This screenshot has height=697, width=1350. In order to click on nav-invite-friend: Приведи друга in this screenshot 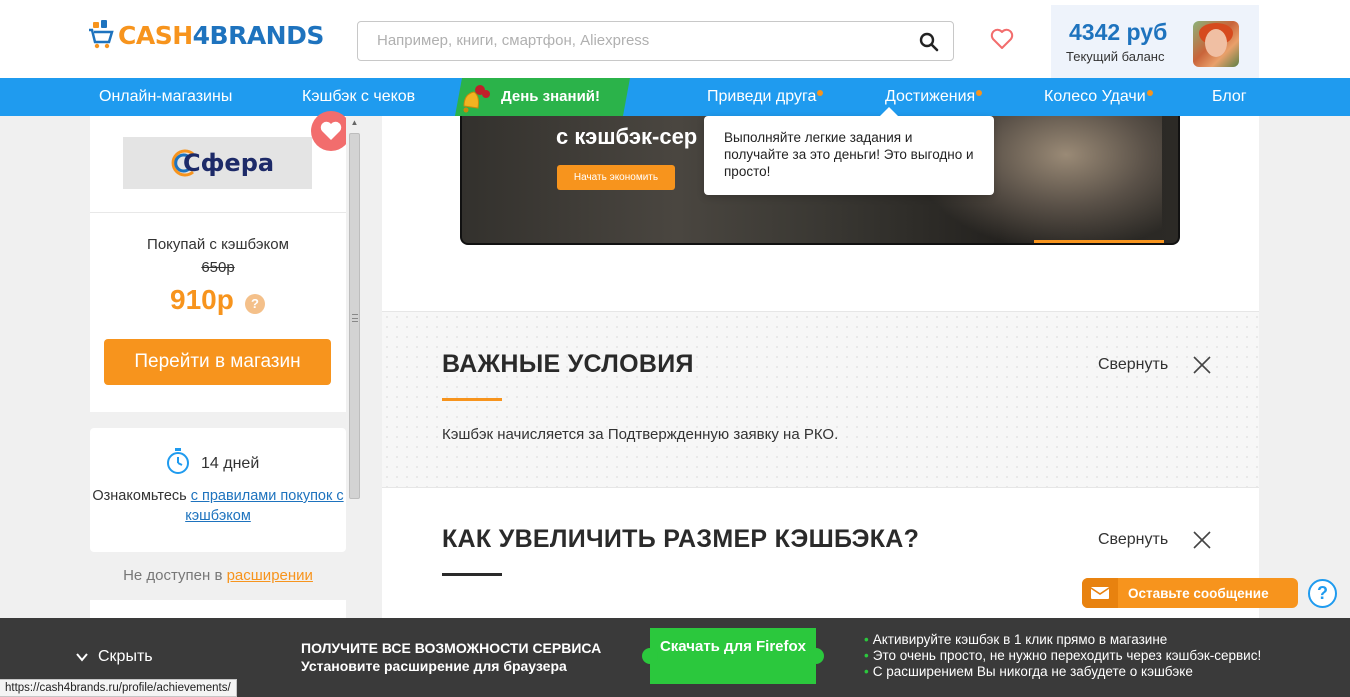, I will do `click(765, 97)`.